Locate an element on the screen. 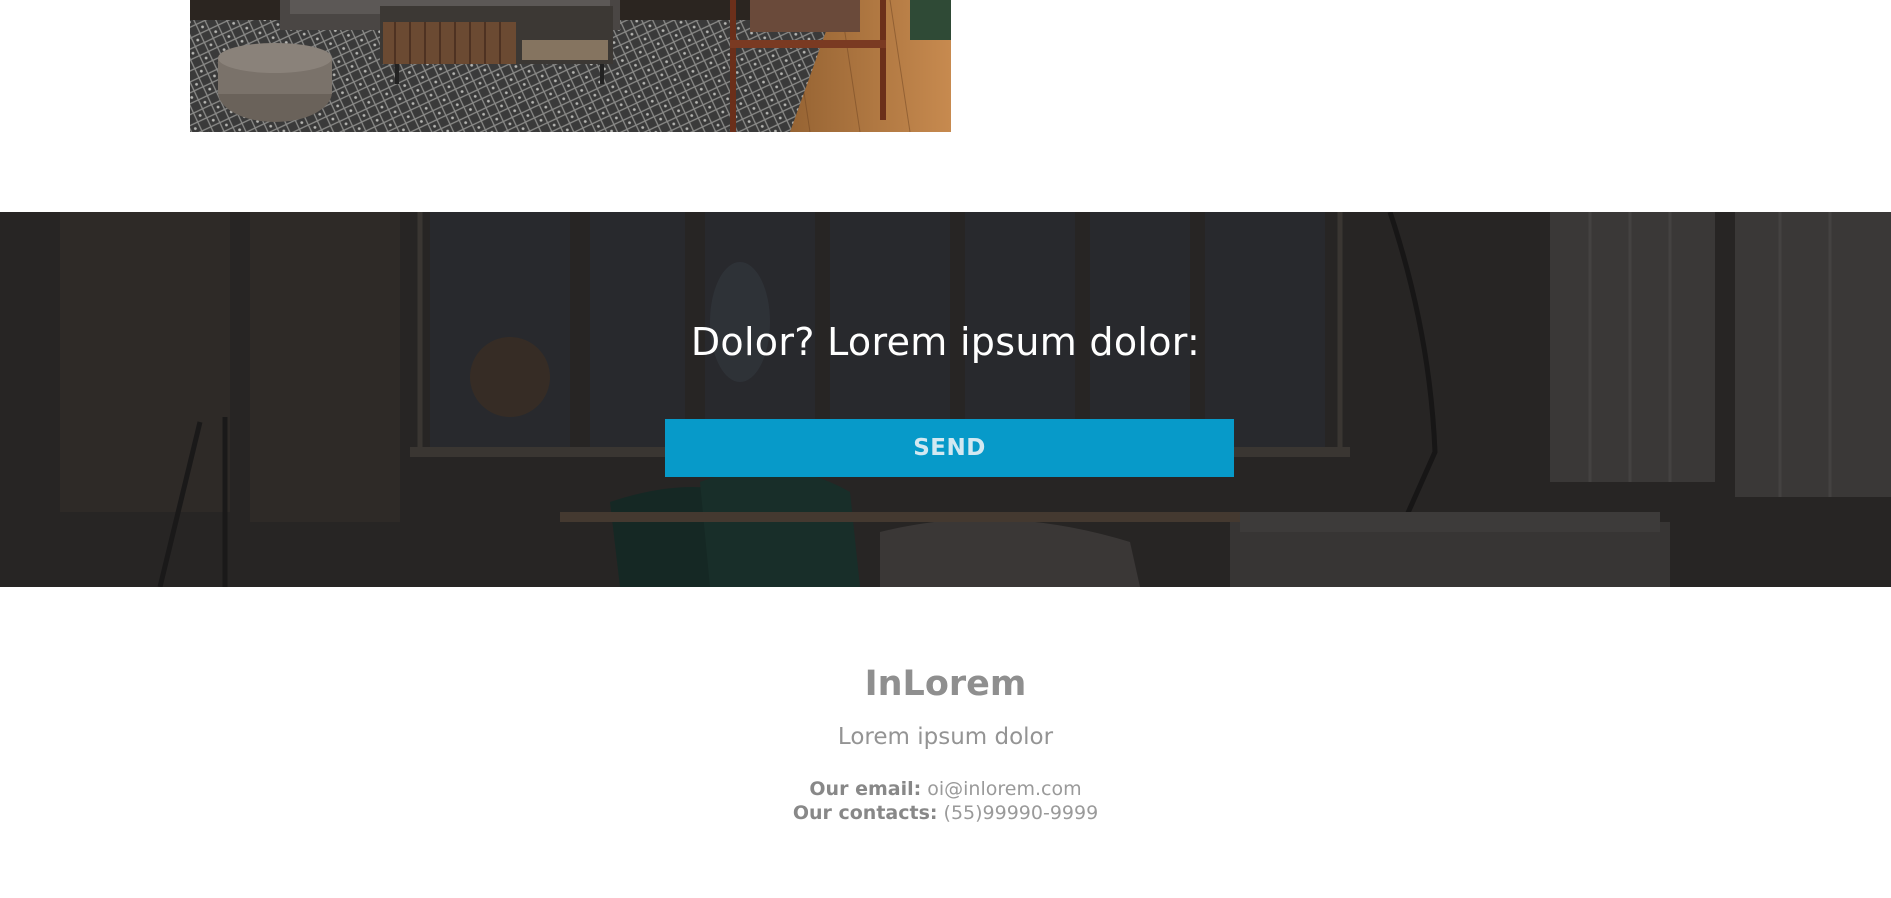 This screenshot has height=898, width=1891. email-label: Our email: is located at coordinates (865, 789).